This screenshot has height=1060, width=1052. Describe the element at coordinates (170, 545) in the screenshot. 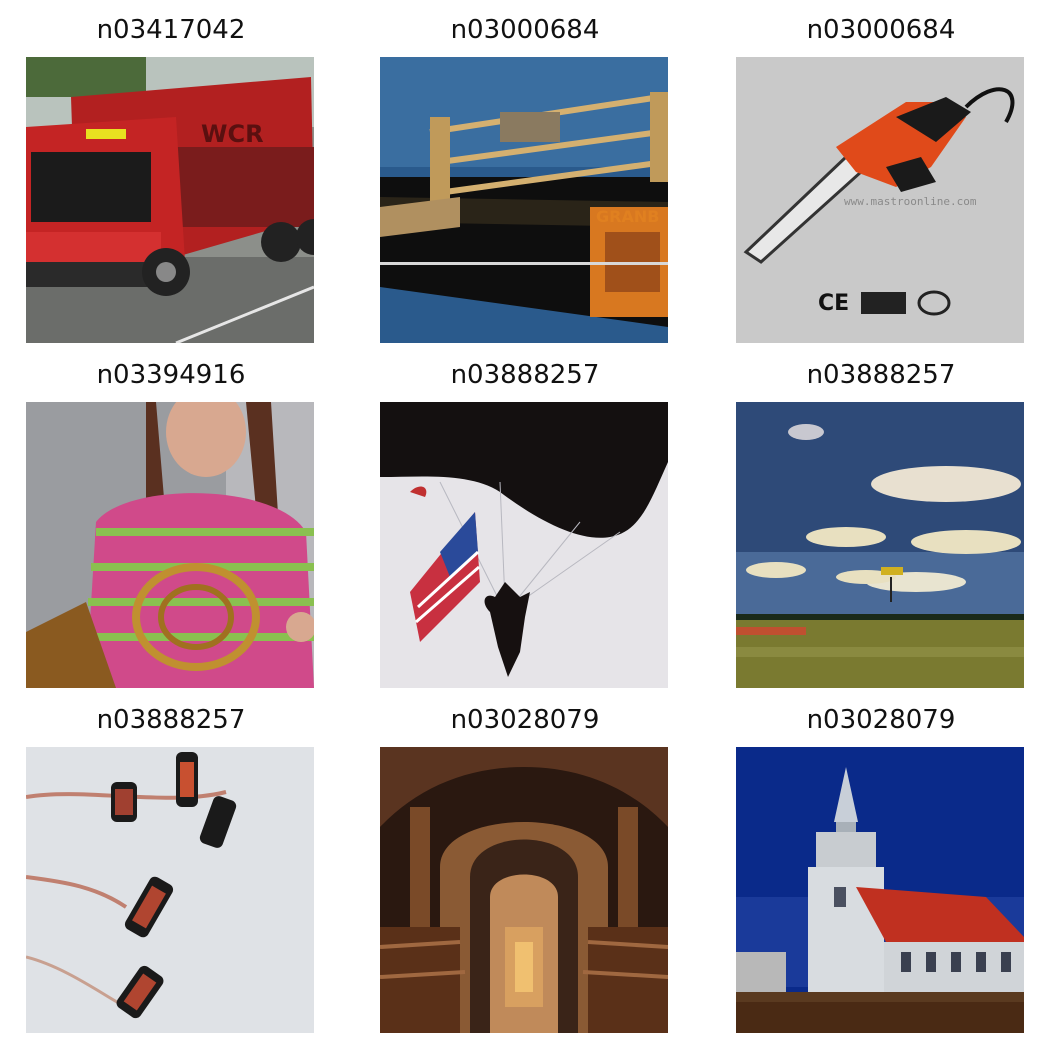

I see `french-horn-image` at that location.